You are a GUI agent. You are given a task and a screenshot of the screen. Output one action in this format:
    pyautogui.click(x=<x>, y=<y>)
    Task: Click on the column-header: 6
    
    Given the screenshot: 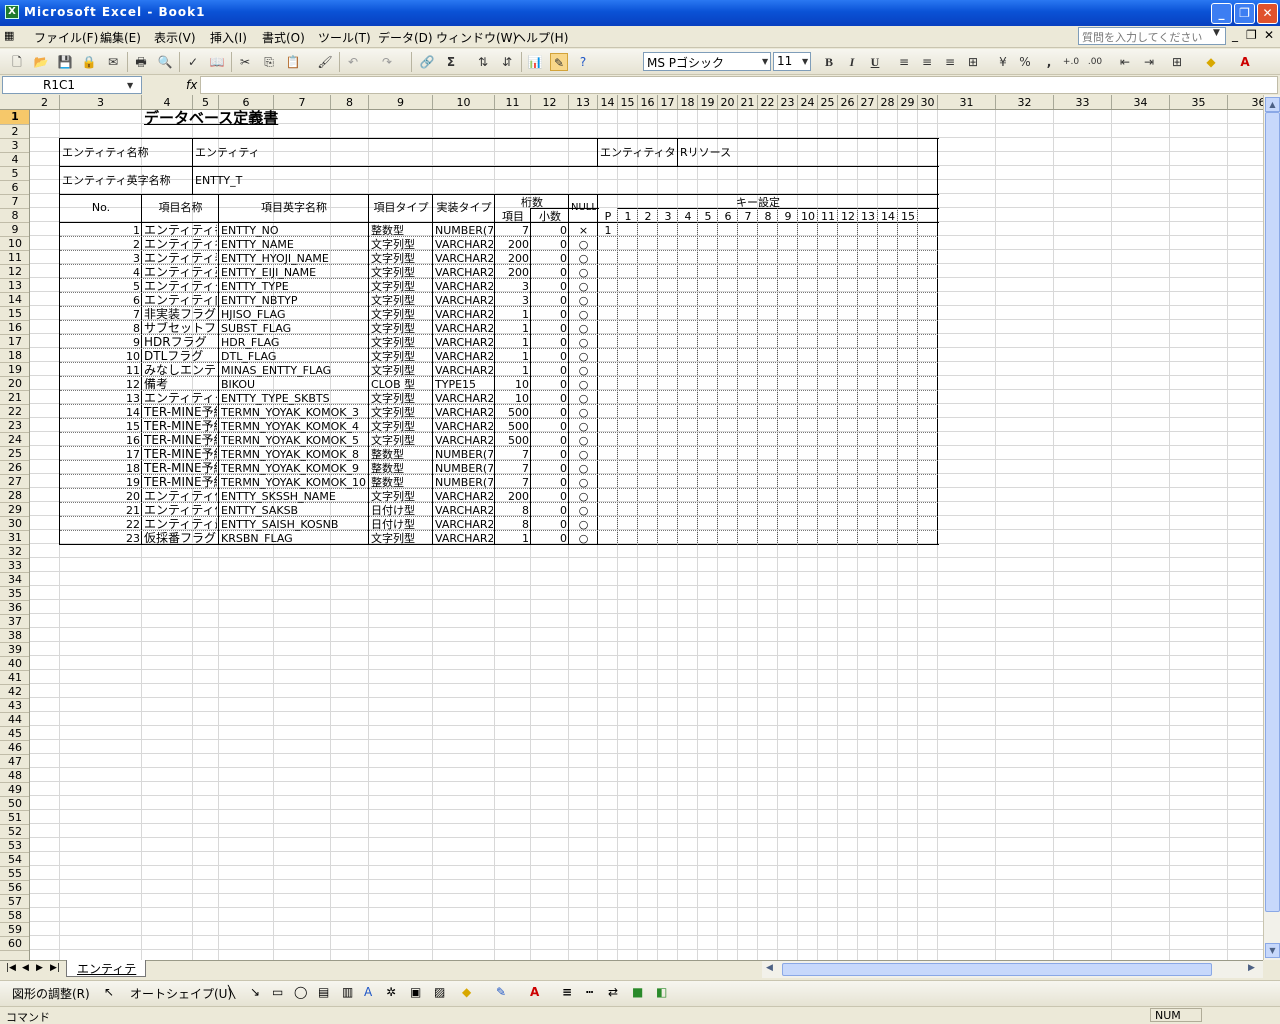 What is the action you would take?
    pyautogui.click(x=246, y=102)
    